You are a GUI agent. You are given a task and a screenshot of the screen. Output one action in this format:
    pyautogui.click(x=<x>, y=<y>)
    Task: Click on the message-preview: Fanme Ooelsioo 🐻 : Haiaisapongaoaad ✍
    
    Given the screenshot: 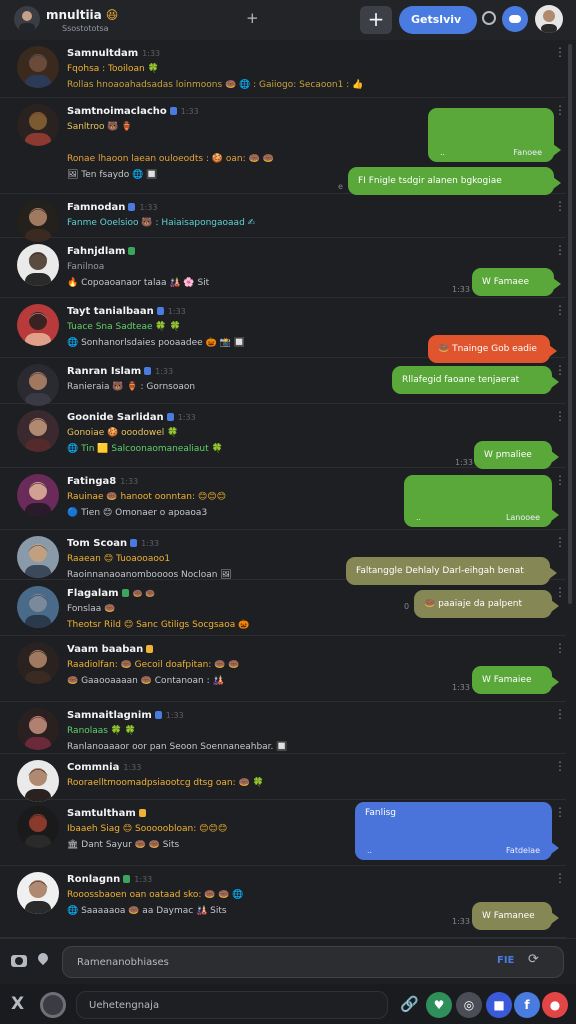 What is the action you would take?
    pyautogui.click(x=161, y=223)
    